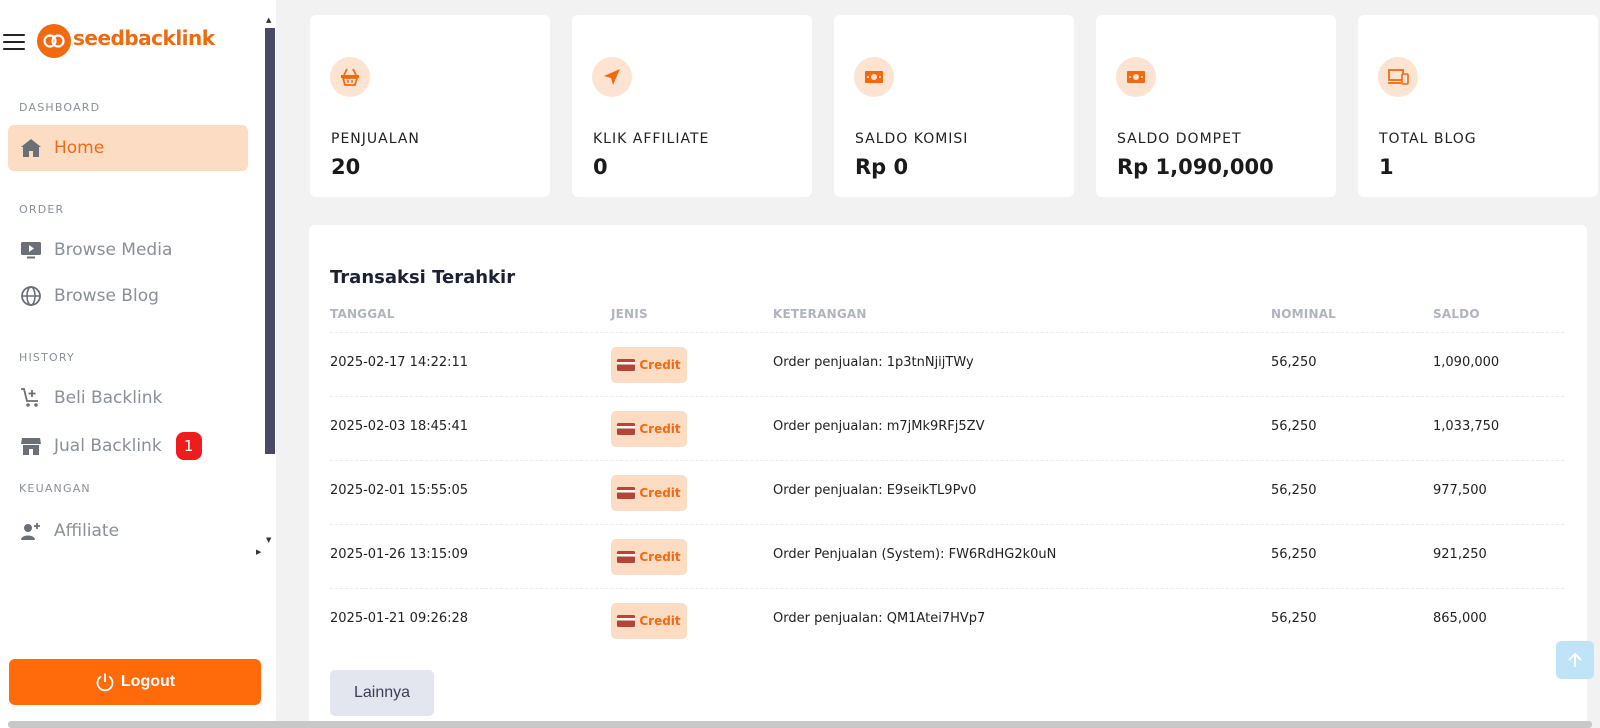  Describe the element at coordinates (87, 531) in the screenshot. I see `sidebar-item-label: Affiliate` at that location.